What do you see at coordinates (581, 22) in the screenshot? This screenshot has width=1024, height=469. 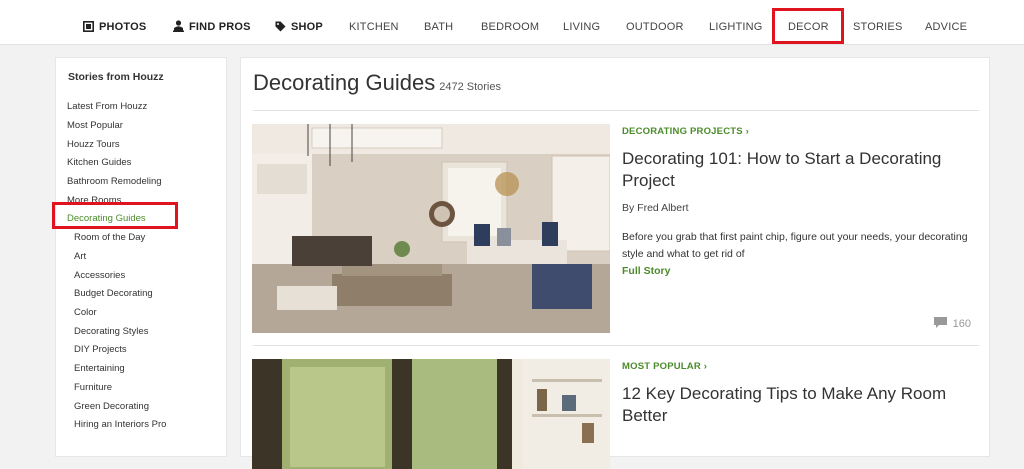 I see `nav-living: LIVING` at bounding box center [581, 22].